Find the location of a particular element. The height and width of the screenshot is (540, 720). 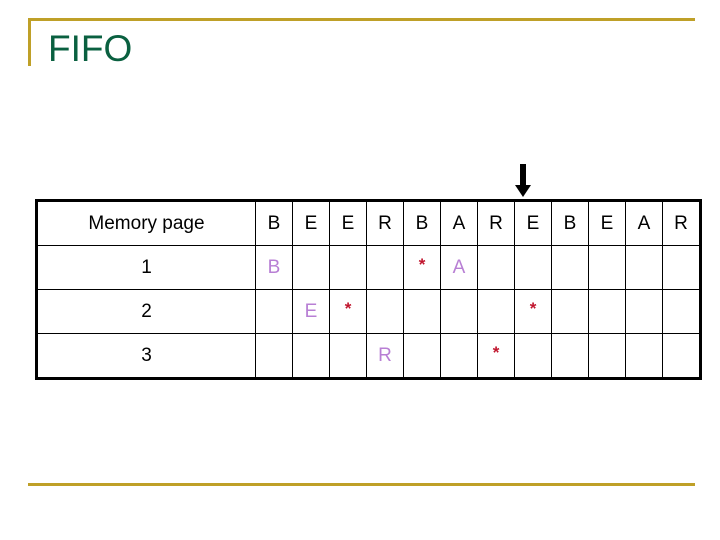

frame-1-step-8-cell is located at coordinates (533, 267).